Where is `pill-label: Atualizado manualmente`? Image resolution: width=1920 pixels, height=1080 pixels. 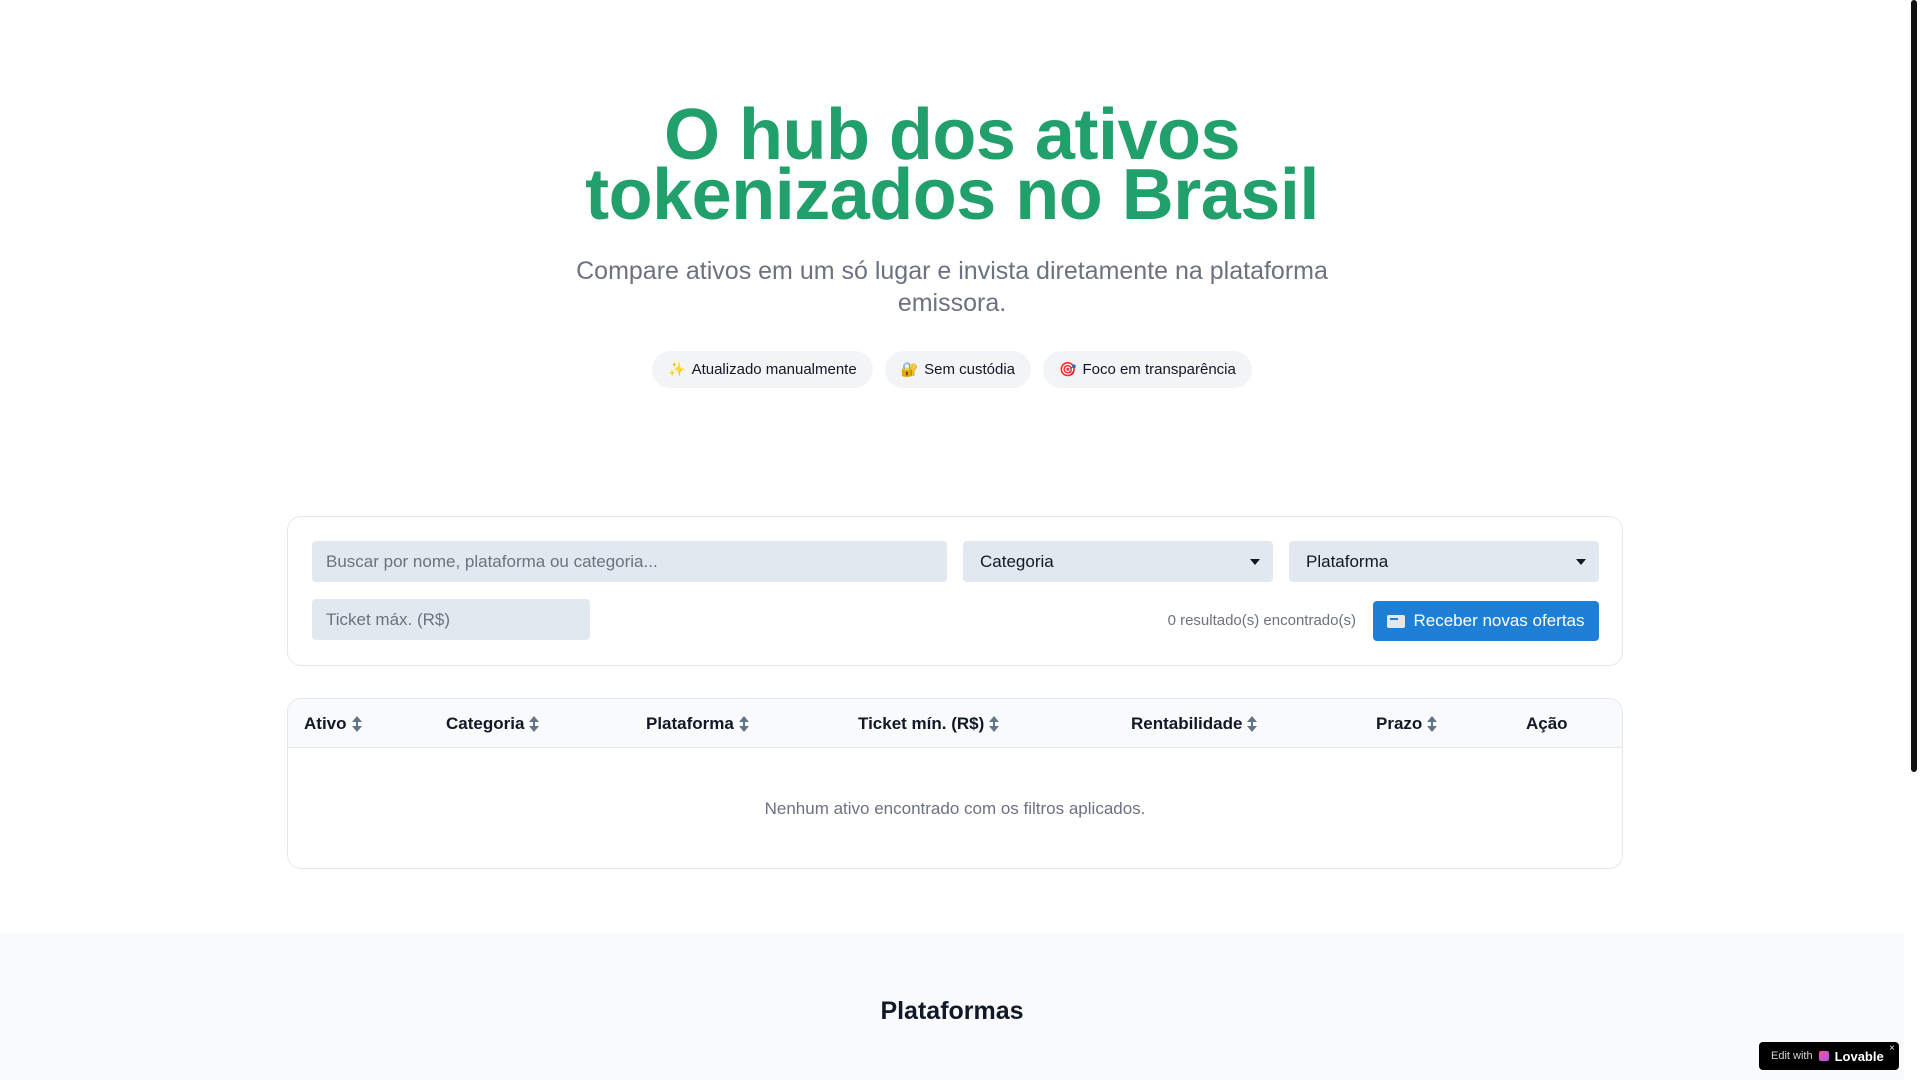
pill-label: Atualizado manualmente is located at coordinates (774, 369).